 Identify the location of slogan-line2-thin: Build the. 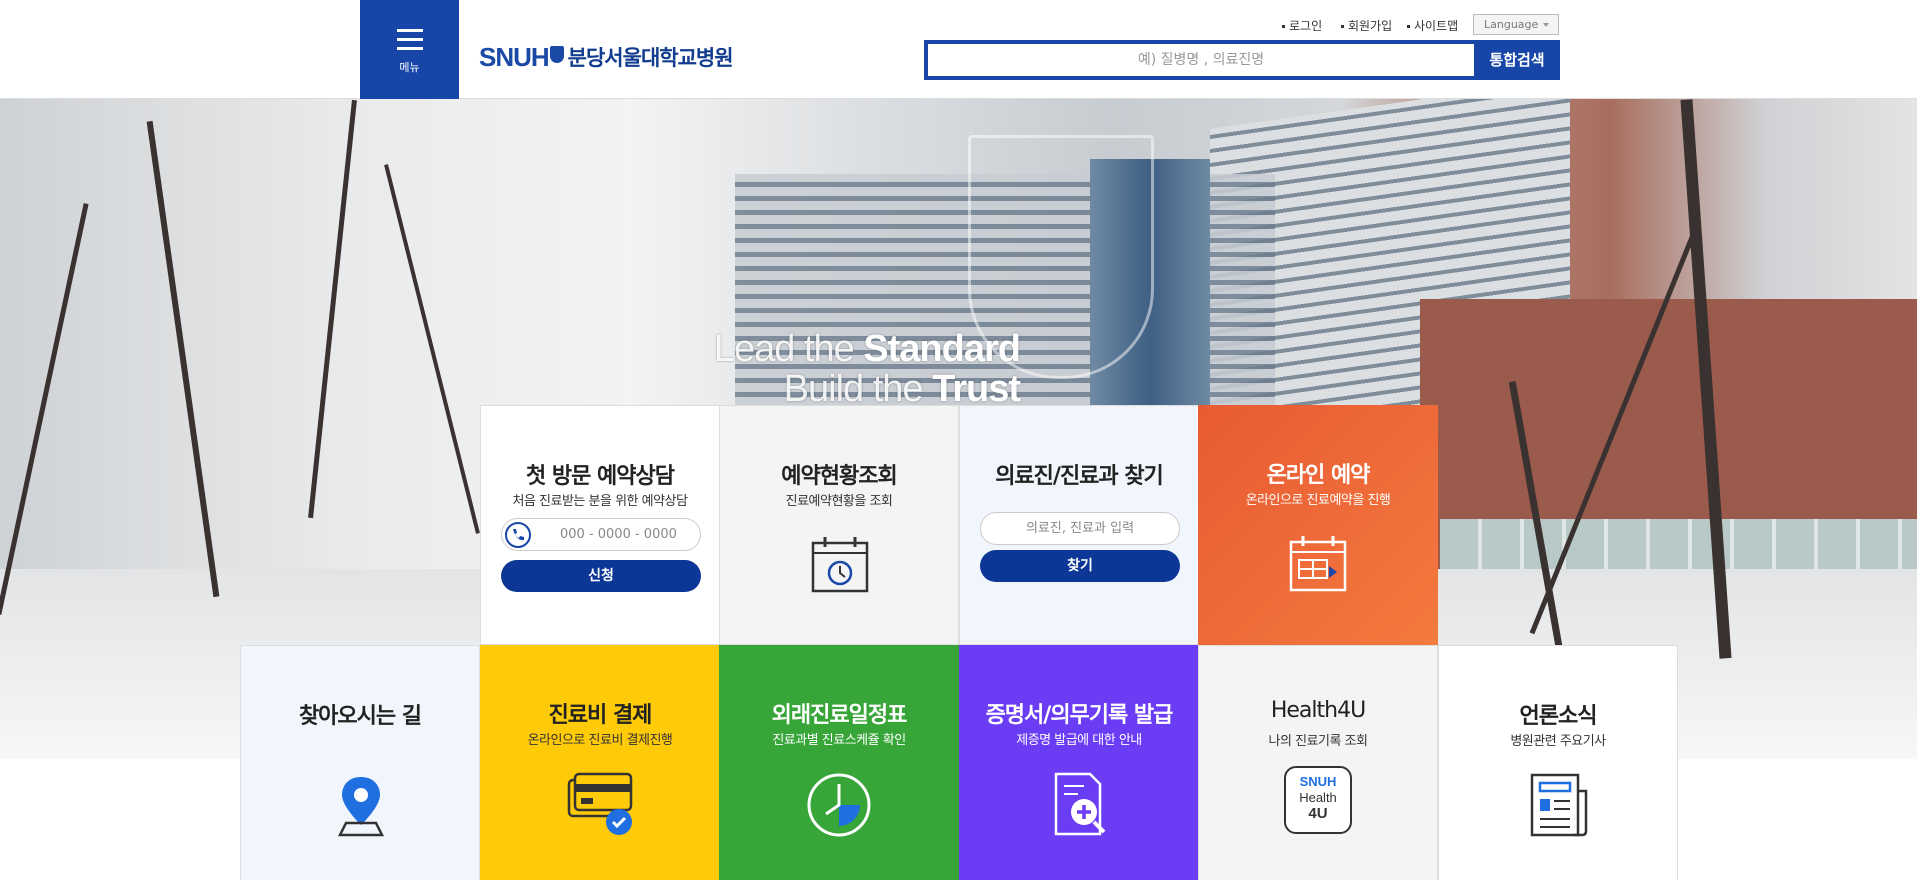
(858, 389).